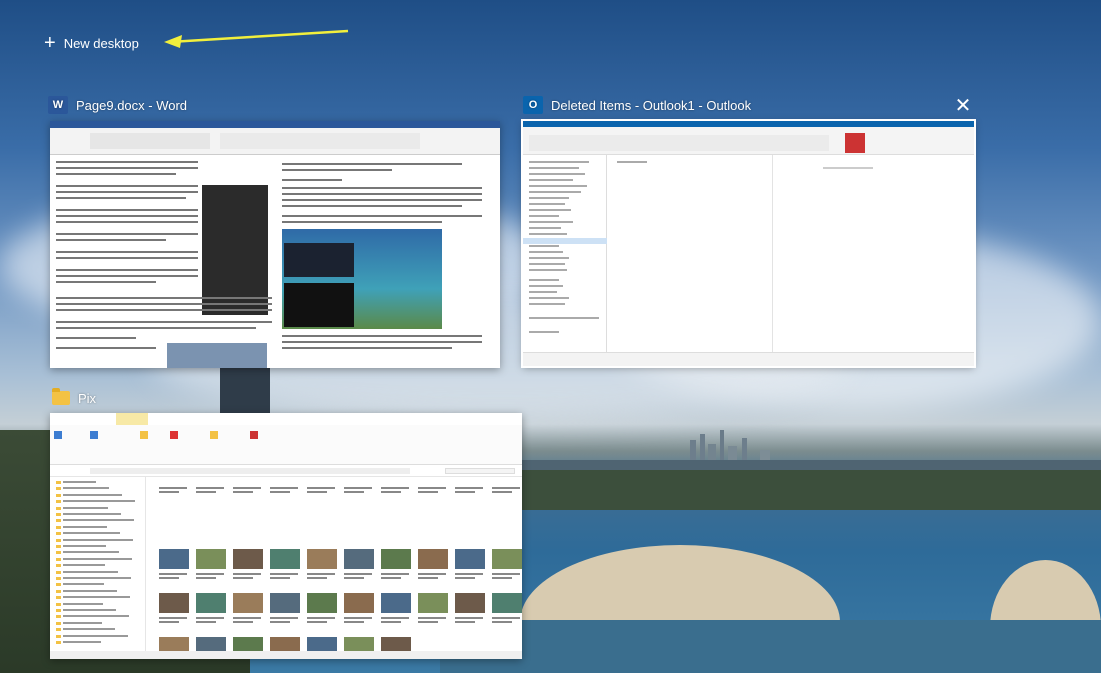  Describe the element at coordinates (117, 105) in the screenshot. I see `window-title-word: W Page9.docx - Word` at that location.